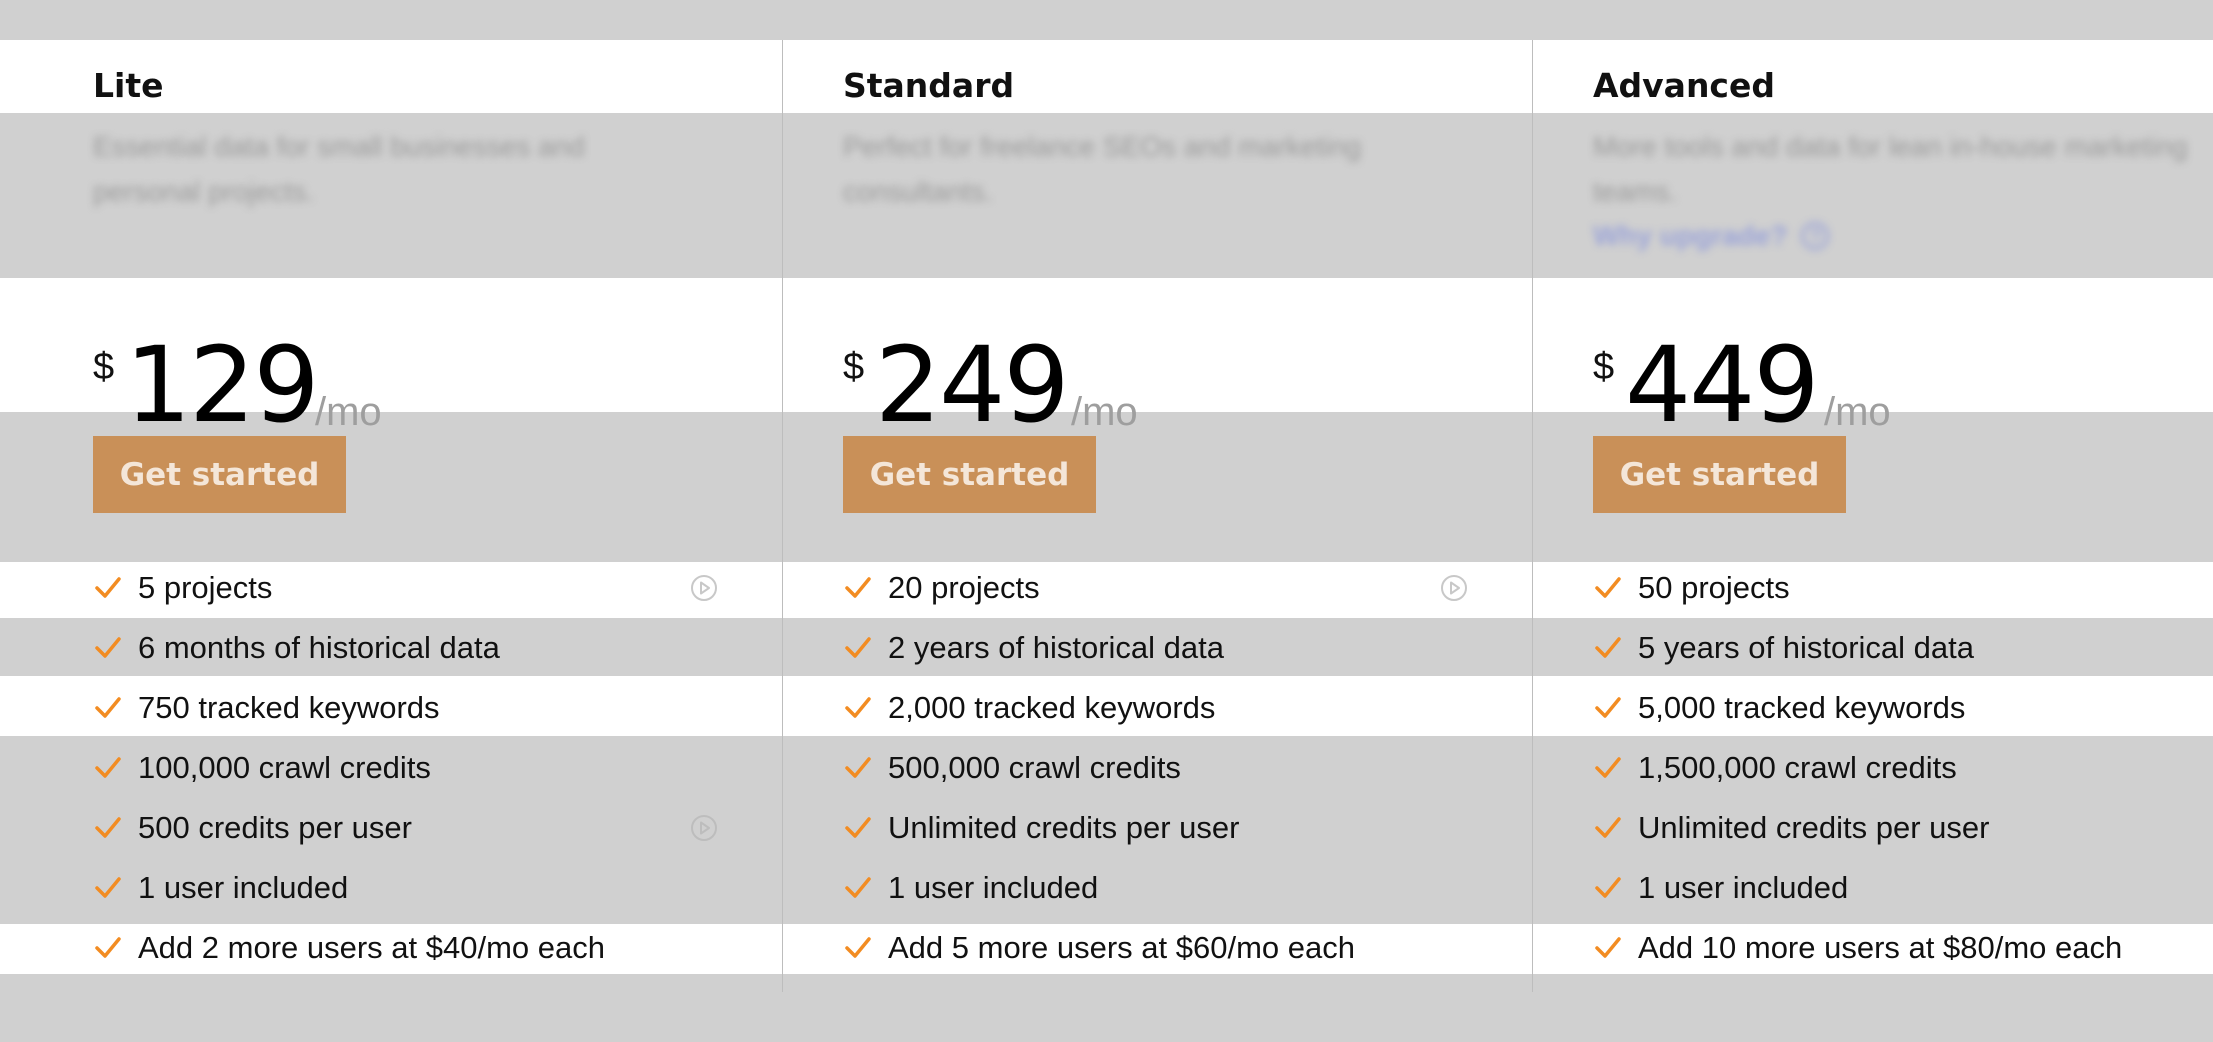 This screenshot has height=1042, width=2213. What do you see at coordinates (972, 385) in the screenshot?
I see `price-amount: 249` at bounding box center [972, 385].